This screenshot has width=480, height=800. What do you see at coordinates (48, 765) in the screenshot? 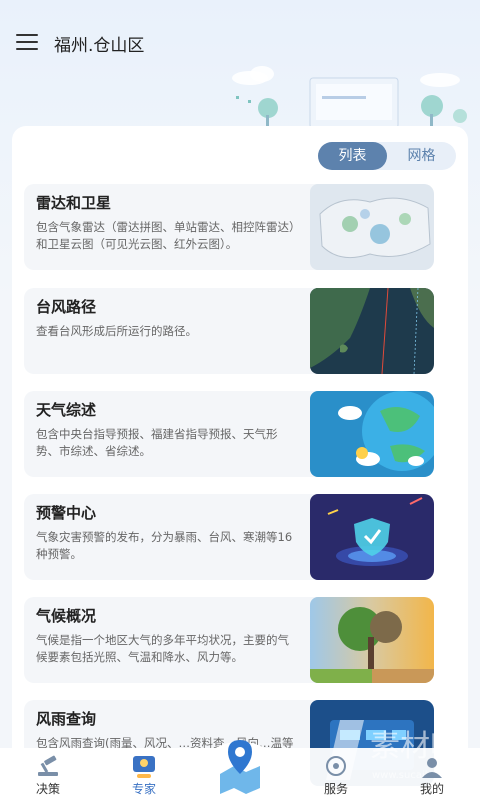
I see `gavel-icon` at bounding box center [48, 765].